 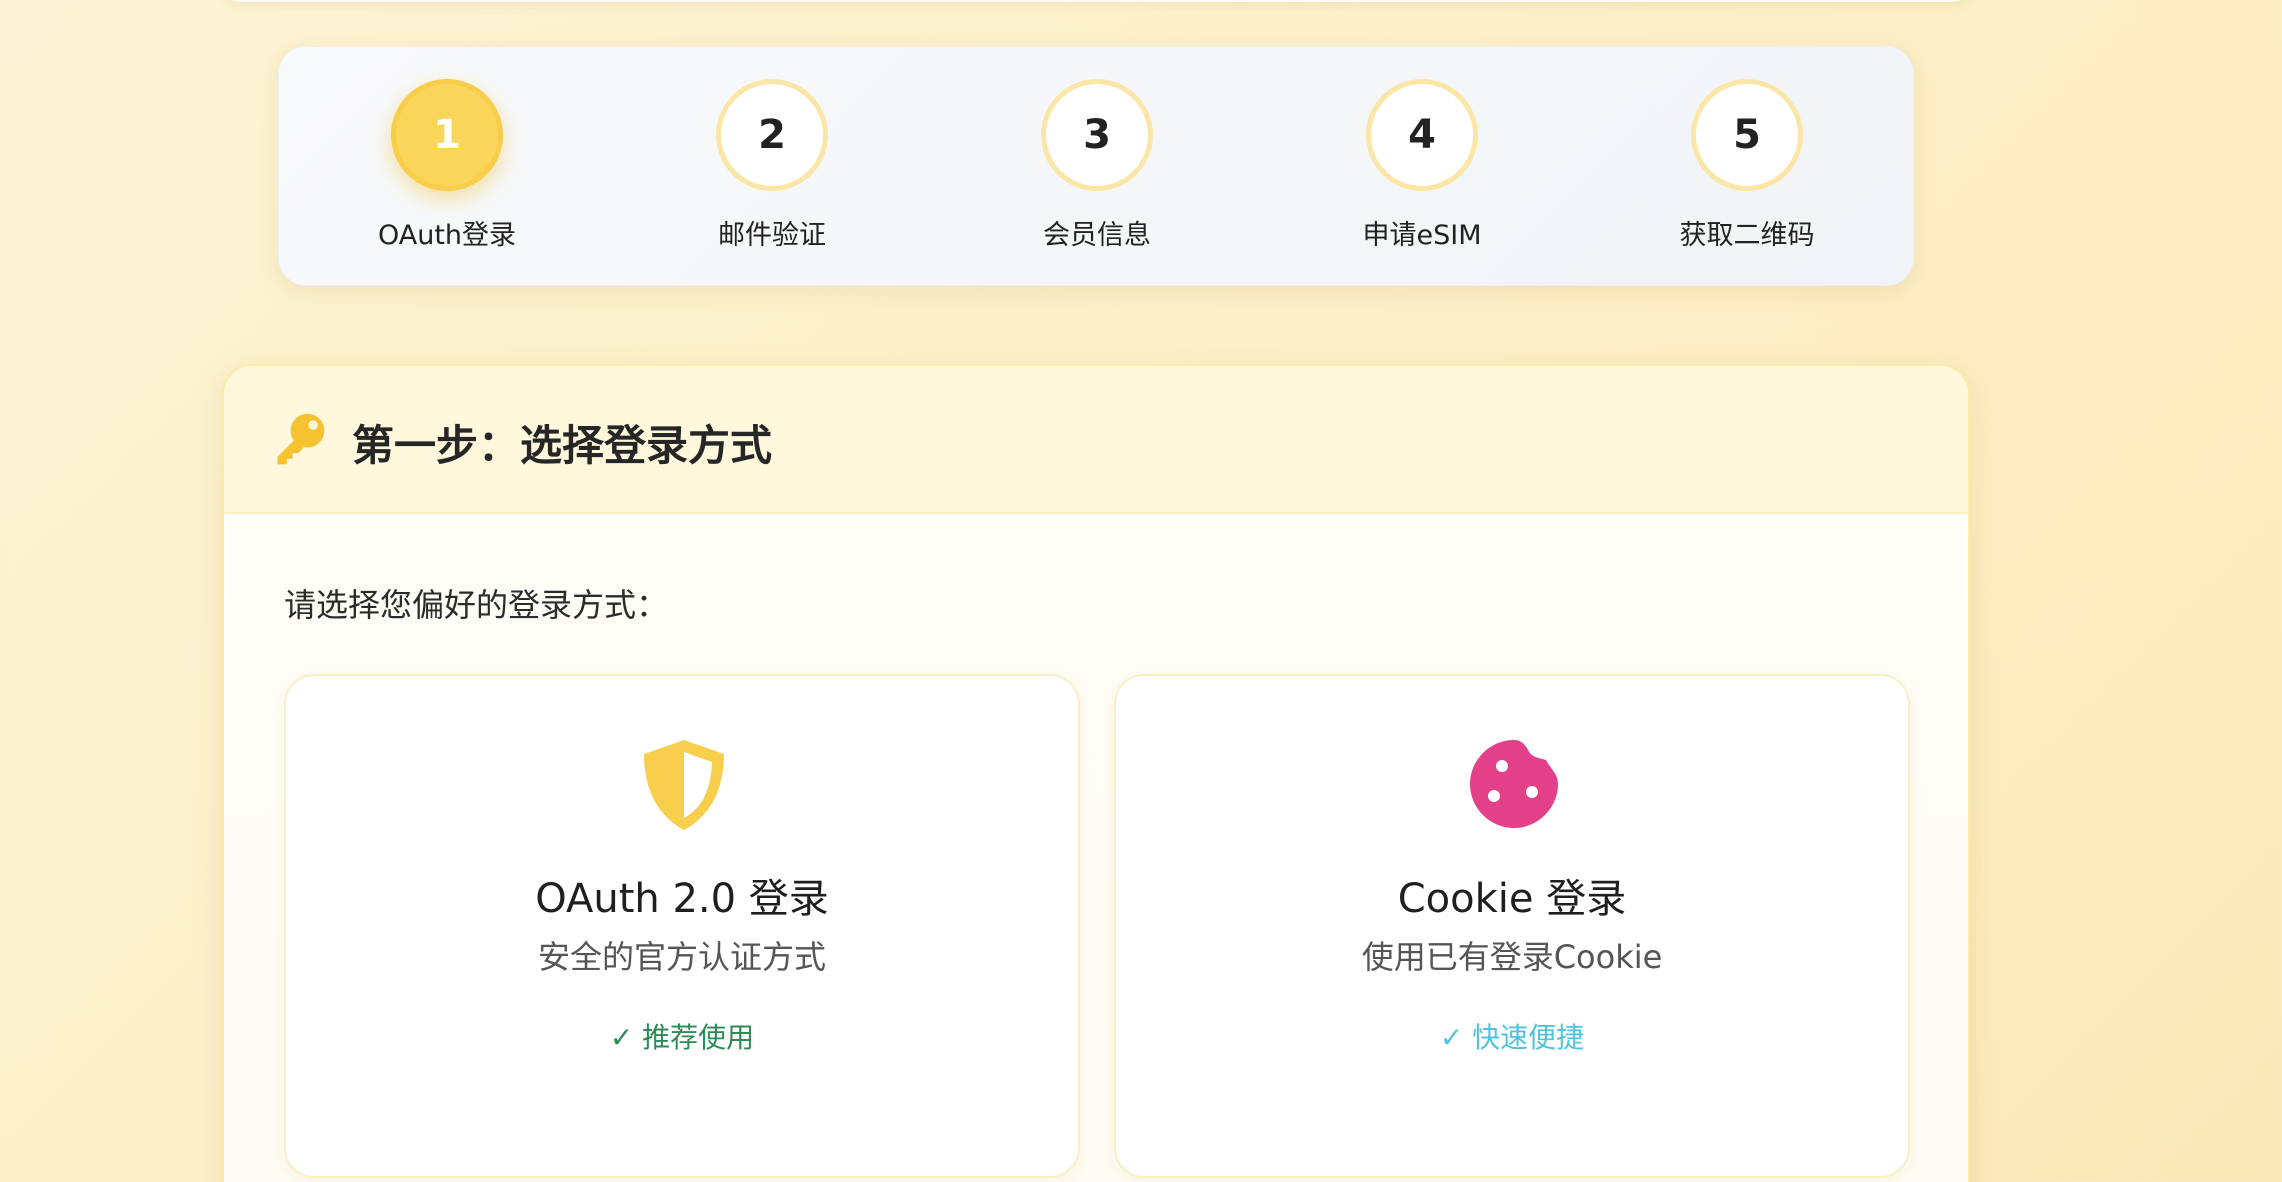 What do you see at coordinates (1512, 957) in the screenshot?
I see `option-description: 使用已有登录Cookie` at bounding box center [1512, 957].